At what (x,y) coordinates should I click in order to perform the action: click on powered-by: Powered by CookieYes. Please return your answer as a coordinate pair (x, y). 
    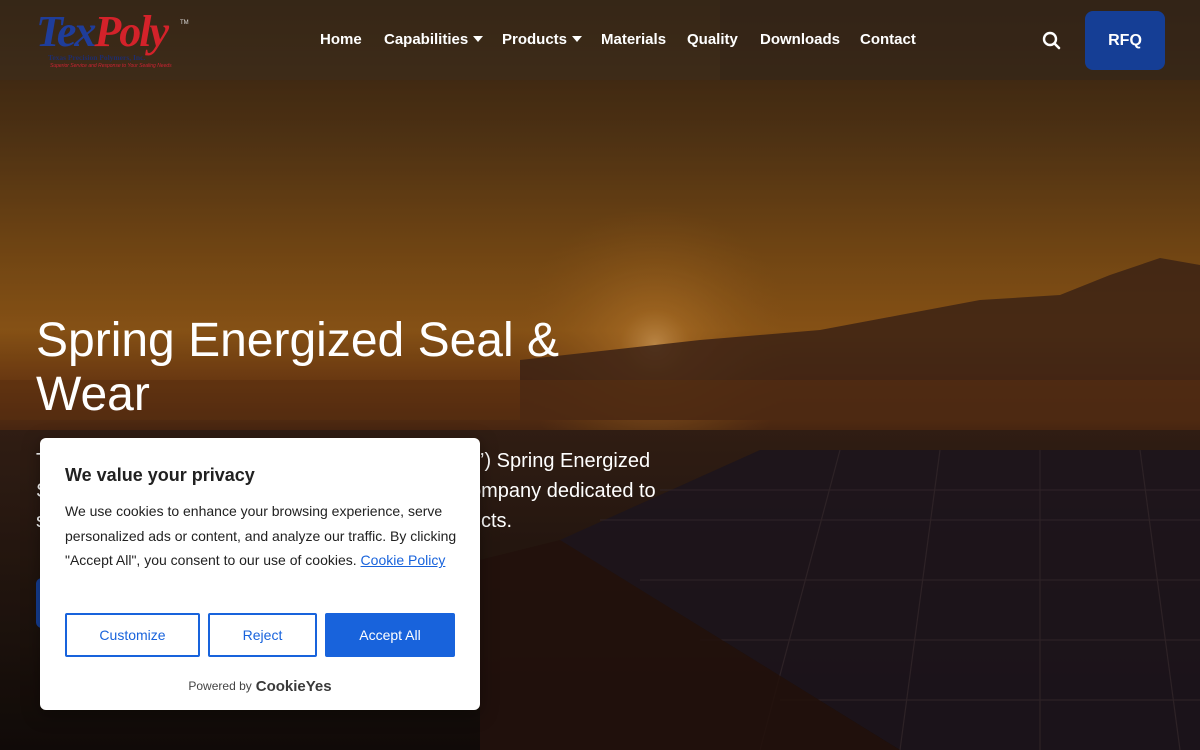
    Looking at the image, I should click on (260, 686).